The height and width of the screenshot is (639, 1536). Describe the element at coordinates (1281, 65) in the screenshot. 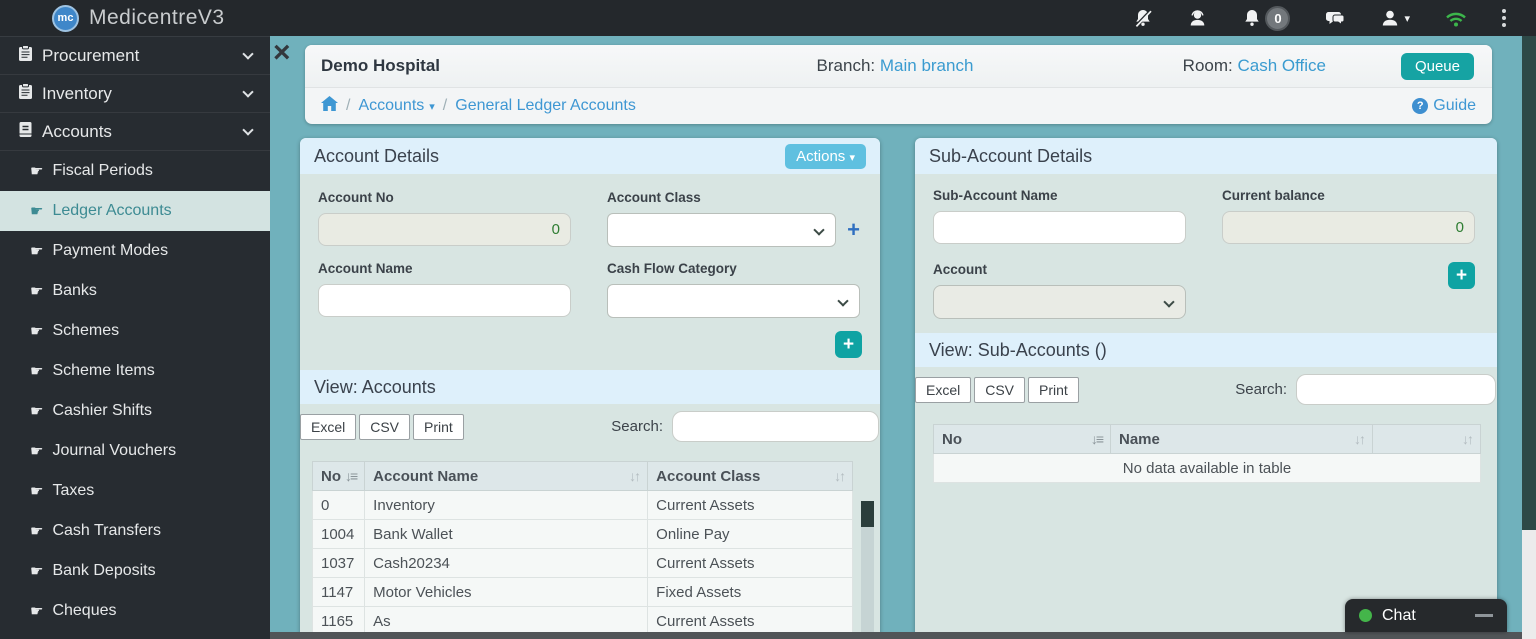

I see `room-value-link: Cash Office` at that location.